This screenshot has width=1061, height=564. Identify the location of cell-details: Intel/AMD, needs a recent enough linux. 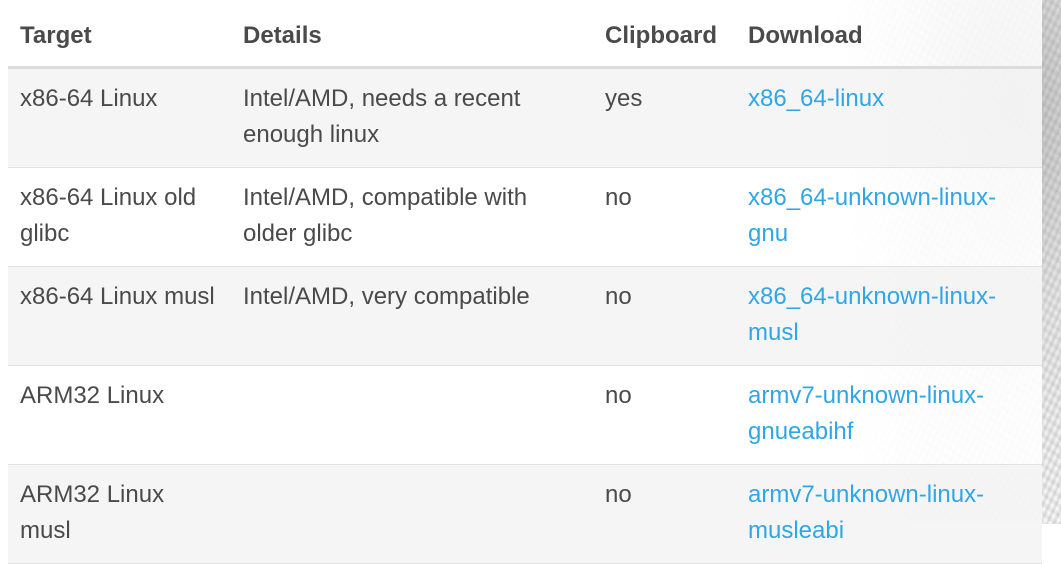
(412, 117).